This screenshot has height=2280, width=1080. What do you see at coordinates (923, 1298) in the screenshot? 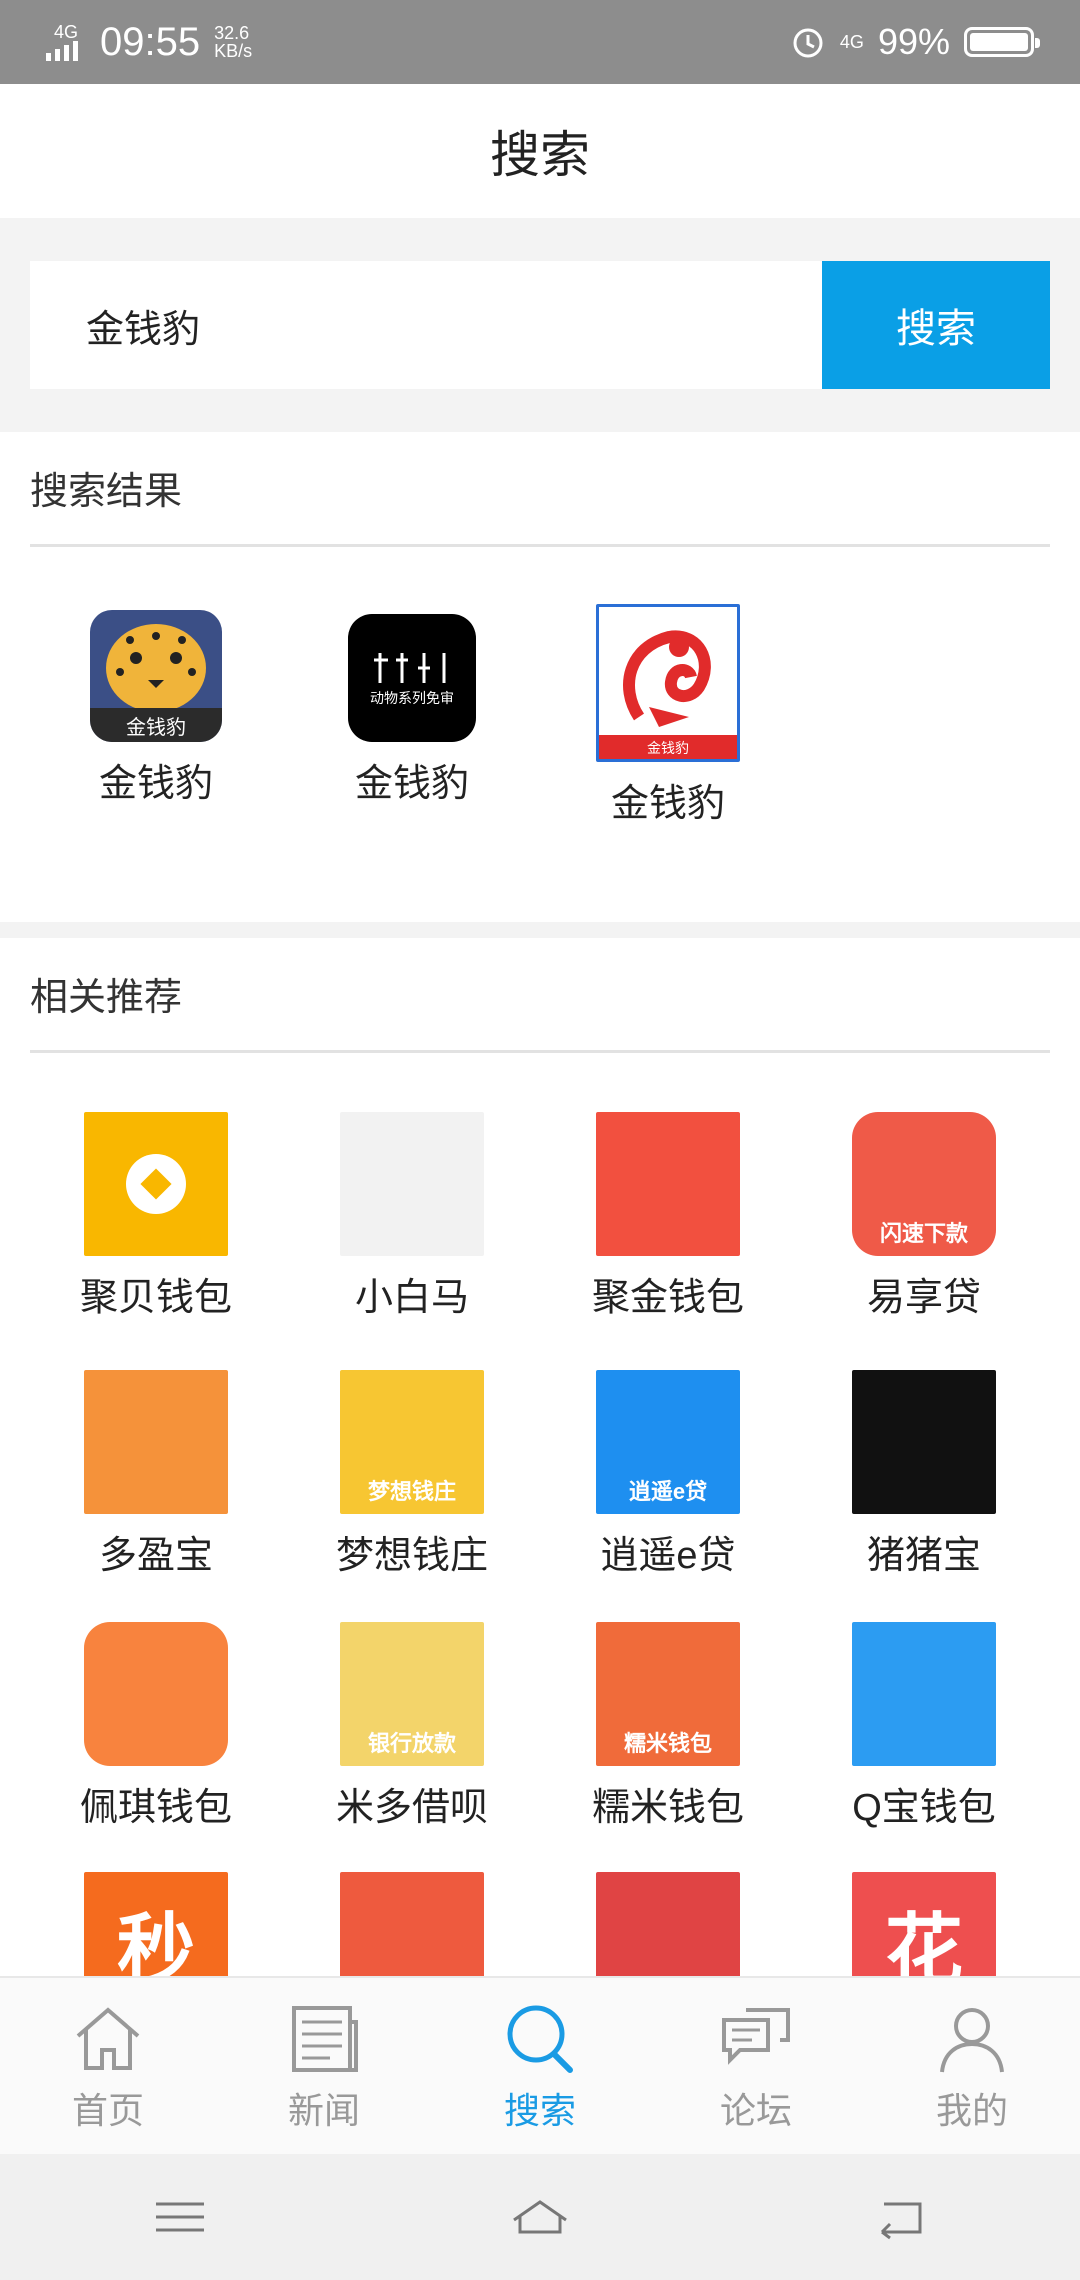
I see `app-label: 易享贷` at bounding box center [923, 1298].